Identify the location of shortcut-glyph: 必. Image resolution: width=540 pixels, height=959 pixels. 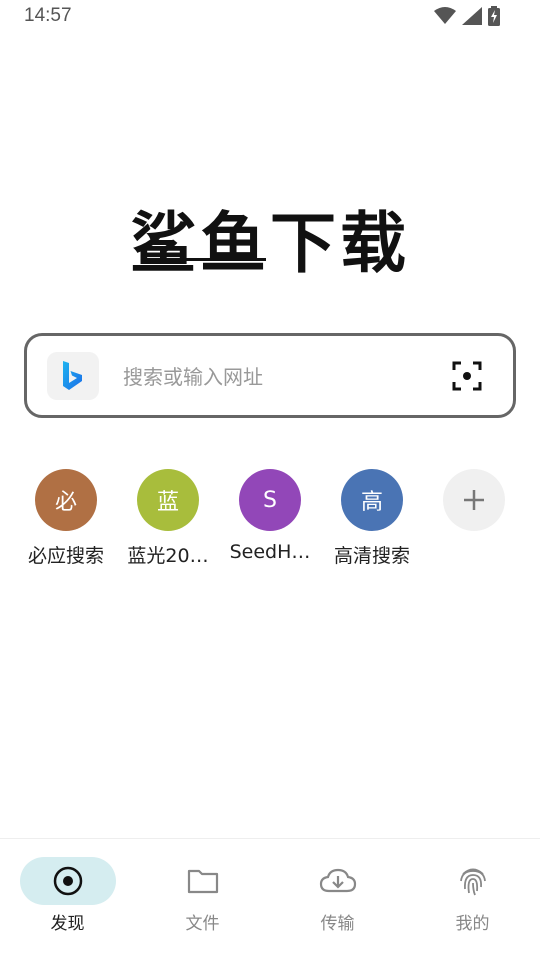
(65, 502).